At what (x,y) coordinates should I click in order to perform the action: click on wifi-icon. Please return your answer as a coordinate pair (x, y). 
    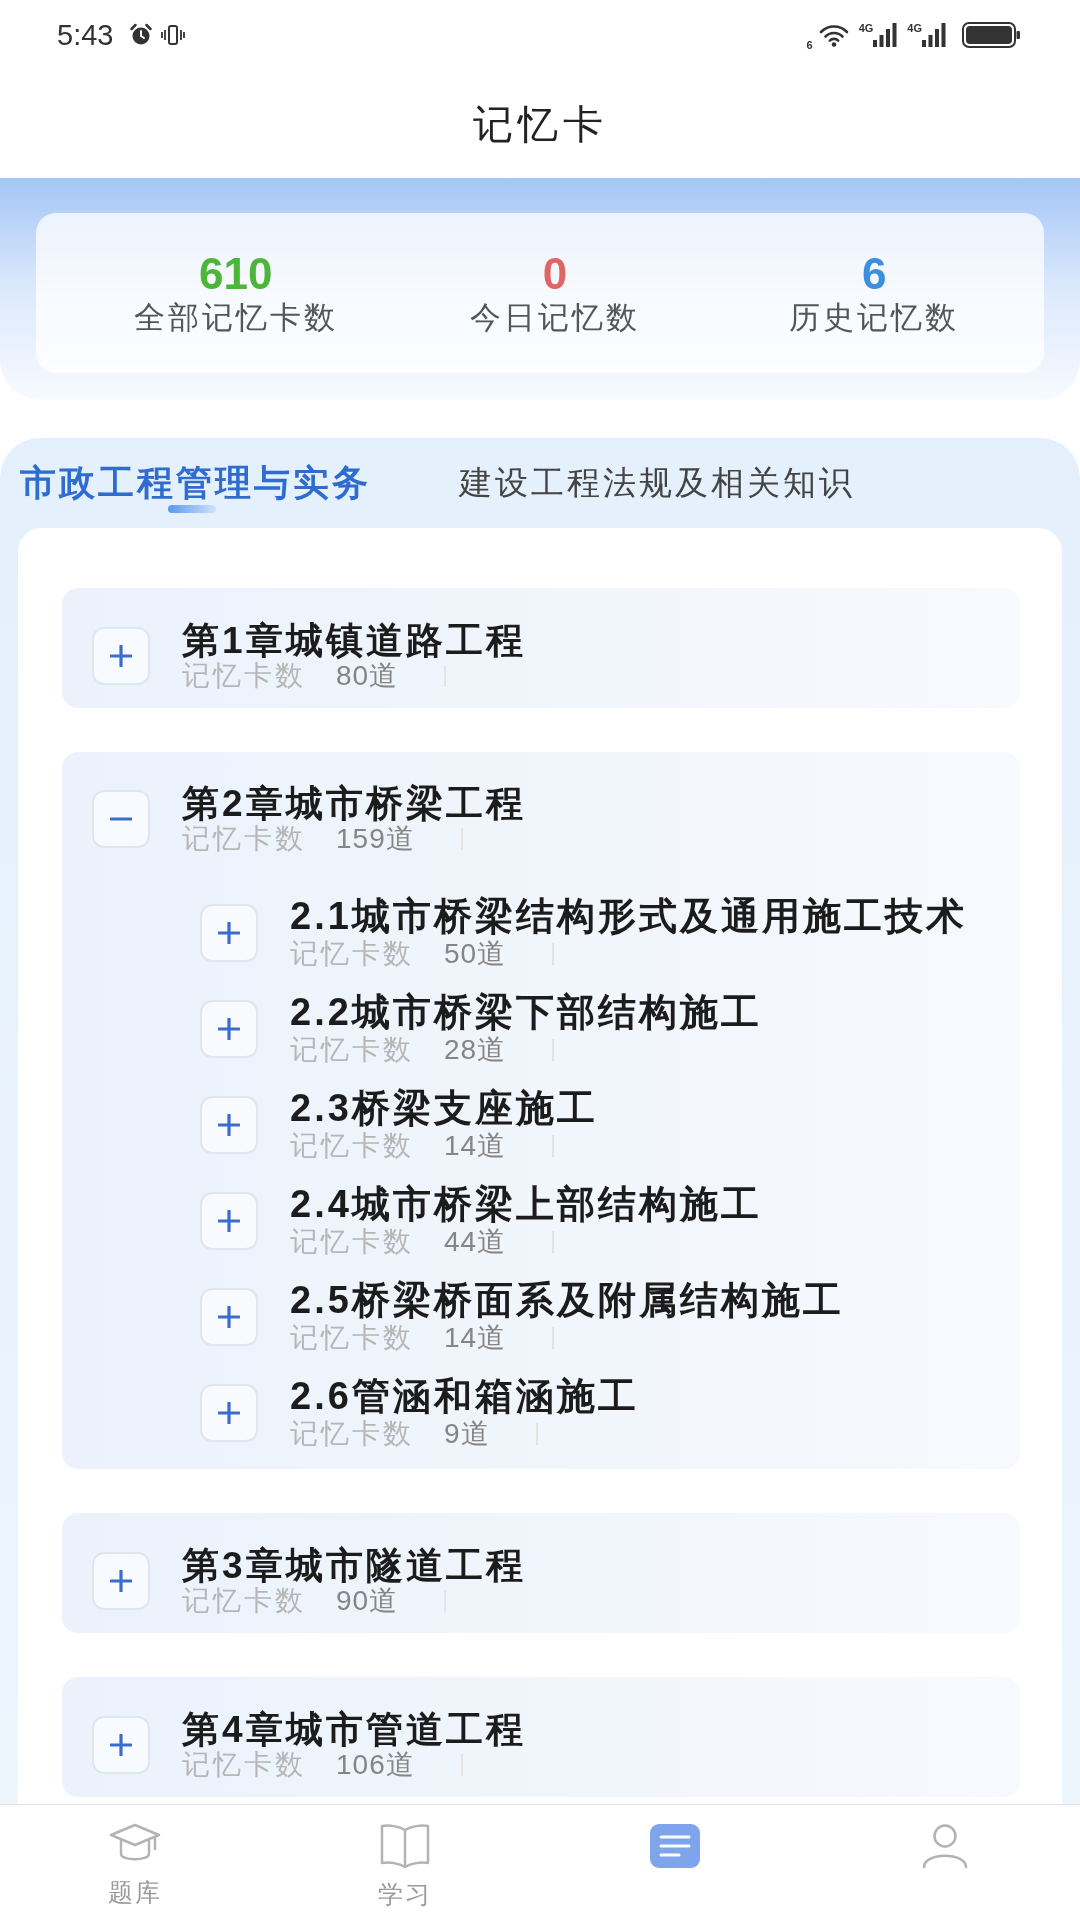
    Looking at the image, I should click on (833, 35).